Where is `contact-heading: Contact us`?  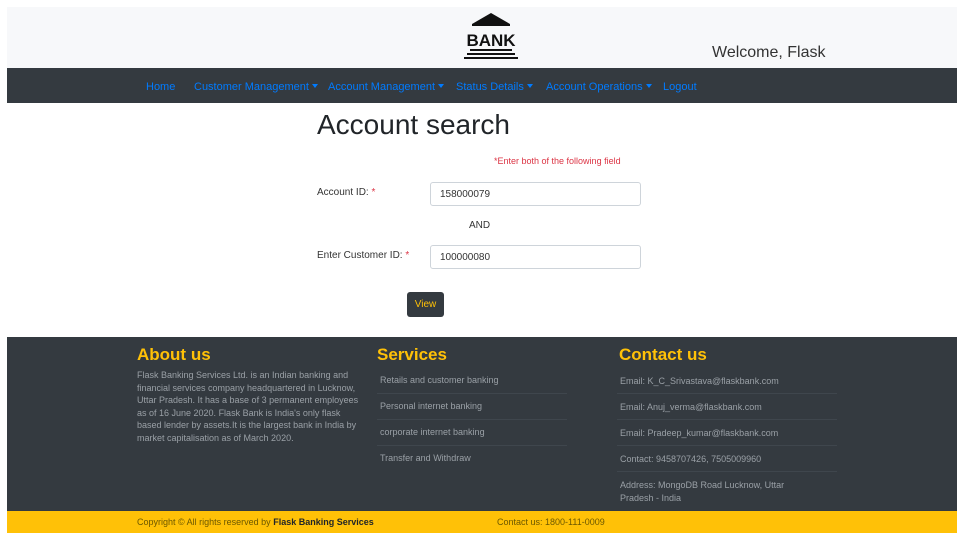
contact-heading: Contact us is located at coordinates (663, 354).